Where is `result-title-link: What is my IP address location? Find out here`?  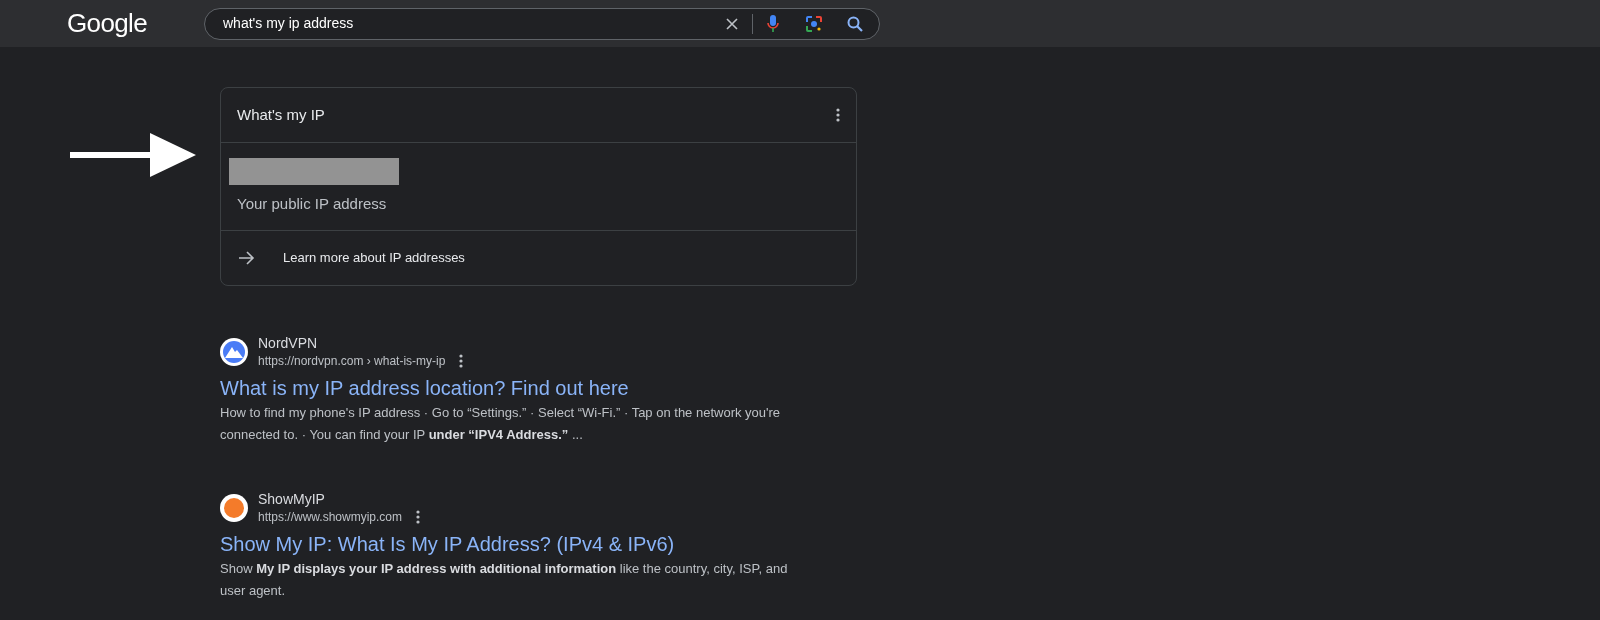
result-title-link: What is my IP address location? Find out here is located at coordinates (515, 388).